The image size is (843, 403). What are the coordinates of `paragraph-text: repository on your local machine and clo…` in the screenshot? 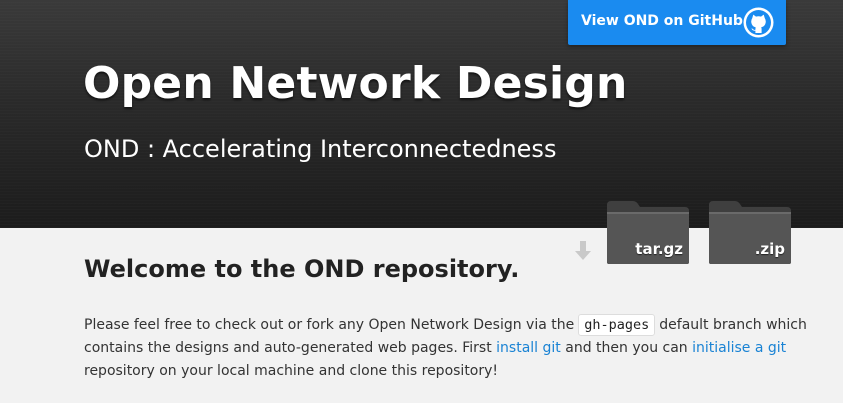 It's located at (291, 371).